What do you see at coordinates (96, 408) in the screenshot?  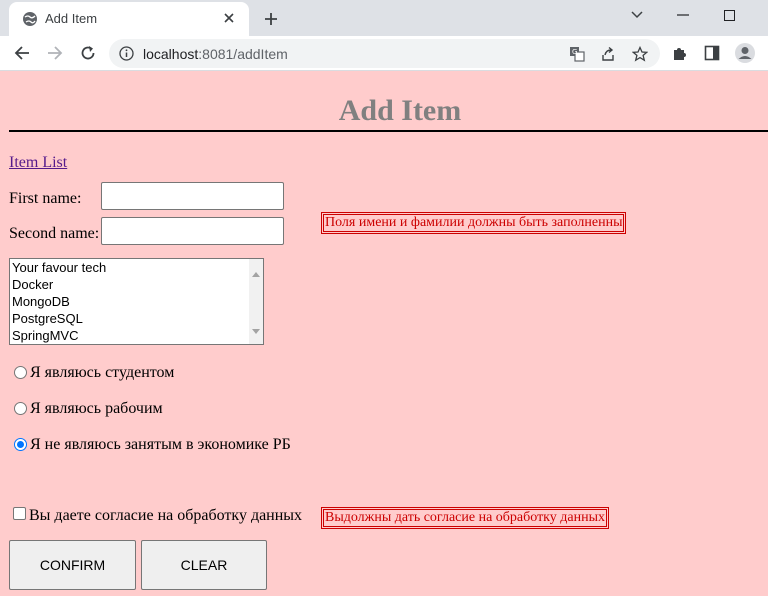 I see `worker-radio-label: Я являюсь рабочим` at bounding box center [96, 408].